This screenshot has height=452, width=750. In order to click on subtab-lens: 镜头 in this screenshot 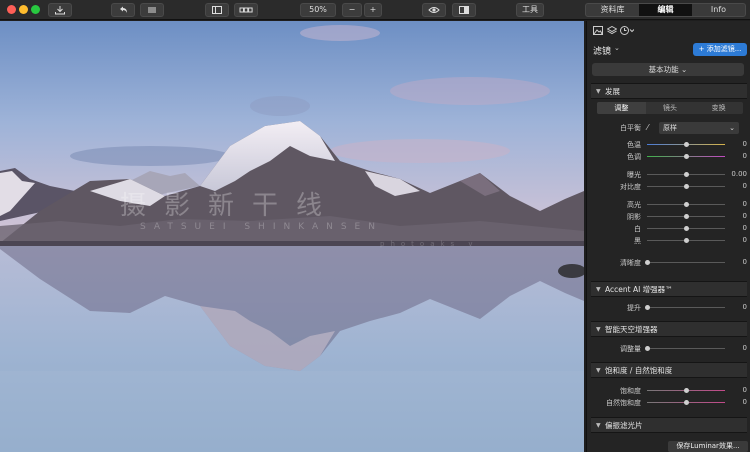, I will do `click(670, 108)`.